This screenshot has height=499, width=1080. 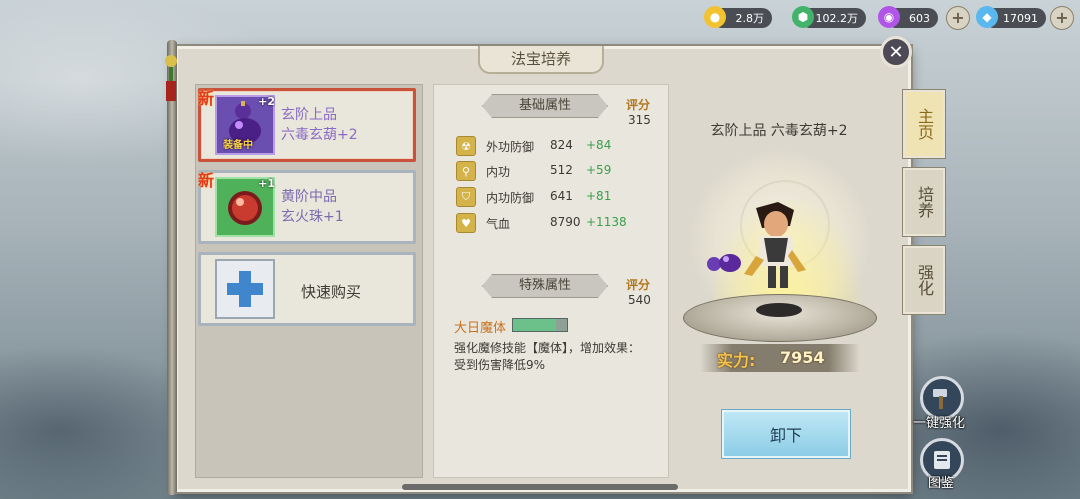 What do you see at coordinates (510, 198) in the screenshot?
I see `attr-name: 内功防御` at bounding box center [510, 198].